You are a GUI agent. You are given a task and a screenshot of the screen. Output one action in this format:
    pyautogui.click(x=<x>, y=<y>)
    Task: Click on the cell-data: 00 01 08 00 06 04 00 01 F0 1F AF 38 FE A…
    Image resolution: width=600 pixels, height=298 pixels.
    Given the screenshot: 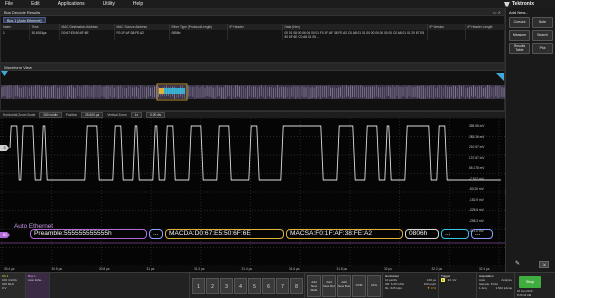 What is the action you would take?
    pyautogui.click(x=355, y=35)
    